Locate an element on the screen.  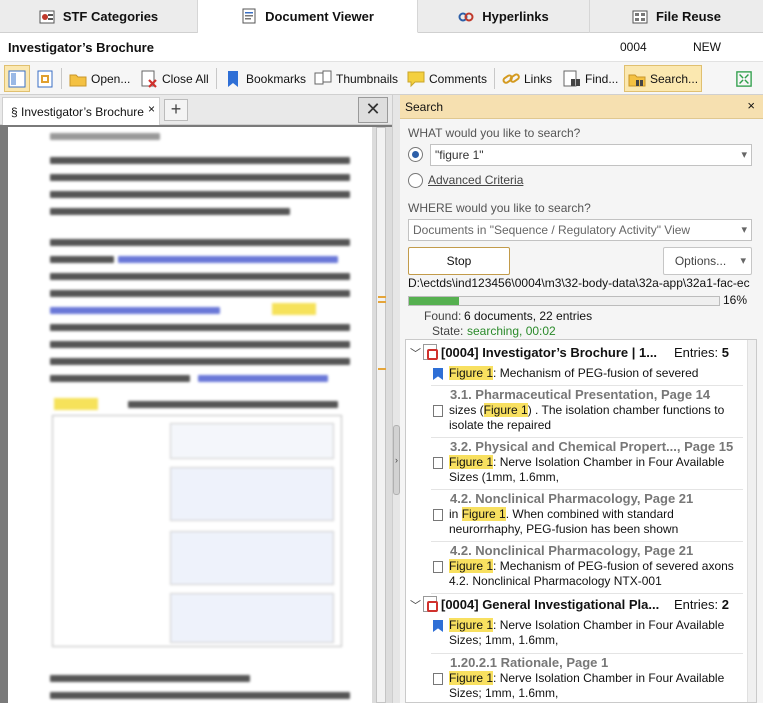
thumbnails-icon is located at coordinates (323, 77).